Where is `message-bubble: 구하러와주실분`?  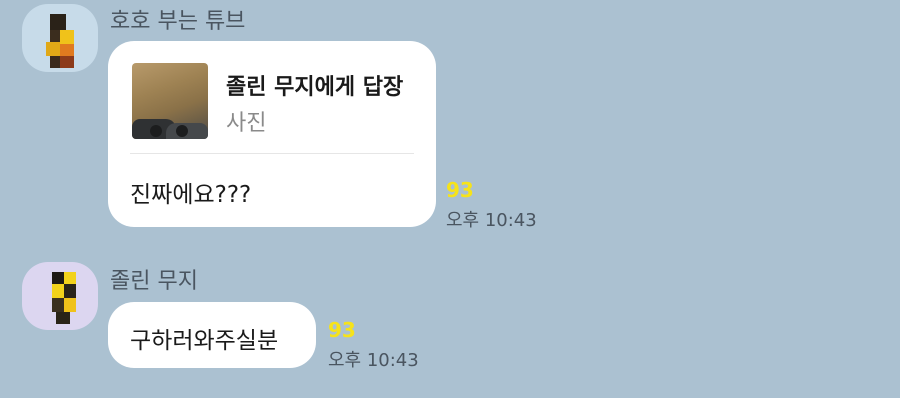 message-bubble: 구하러와주실분 is located at coordinates (212, 335).